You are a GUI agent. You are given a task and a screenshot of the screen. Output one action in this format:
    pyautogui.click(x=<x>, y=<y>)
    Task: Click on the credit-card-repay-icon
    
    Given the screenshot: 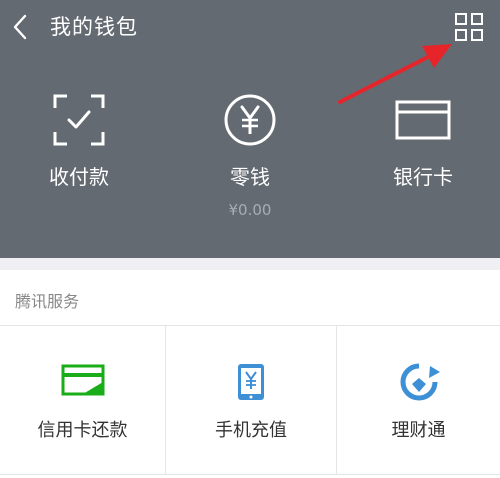 What is the action you would take?
    pyautogui.click(x=82, y=380)
    